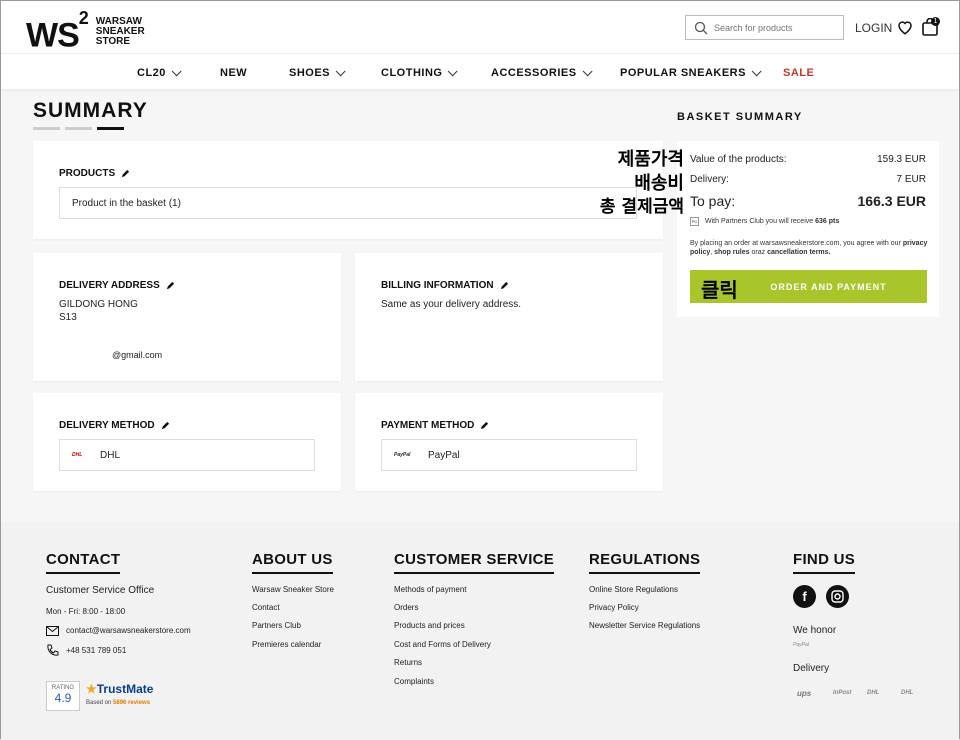 This screenshot has width=960, height=740. I want to click on logo: WS2 WARSAW SNEAKER STORE, so click(85, 31).